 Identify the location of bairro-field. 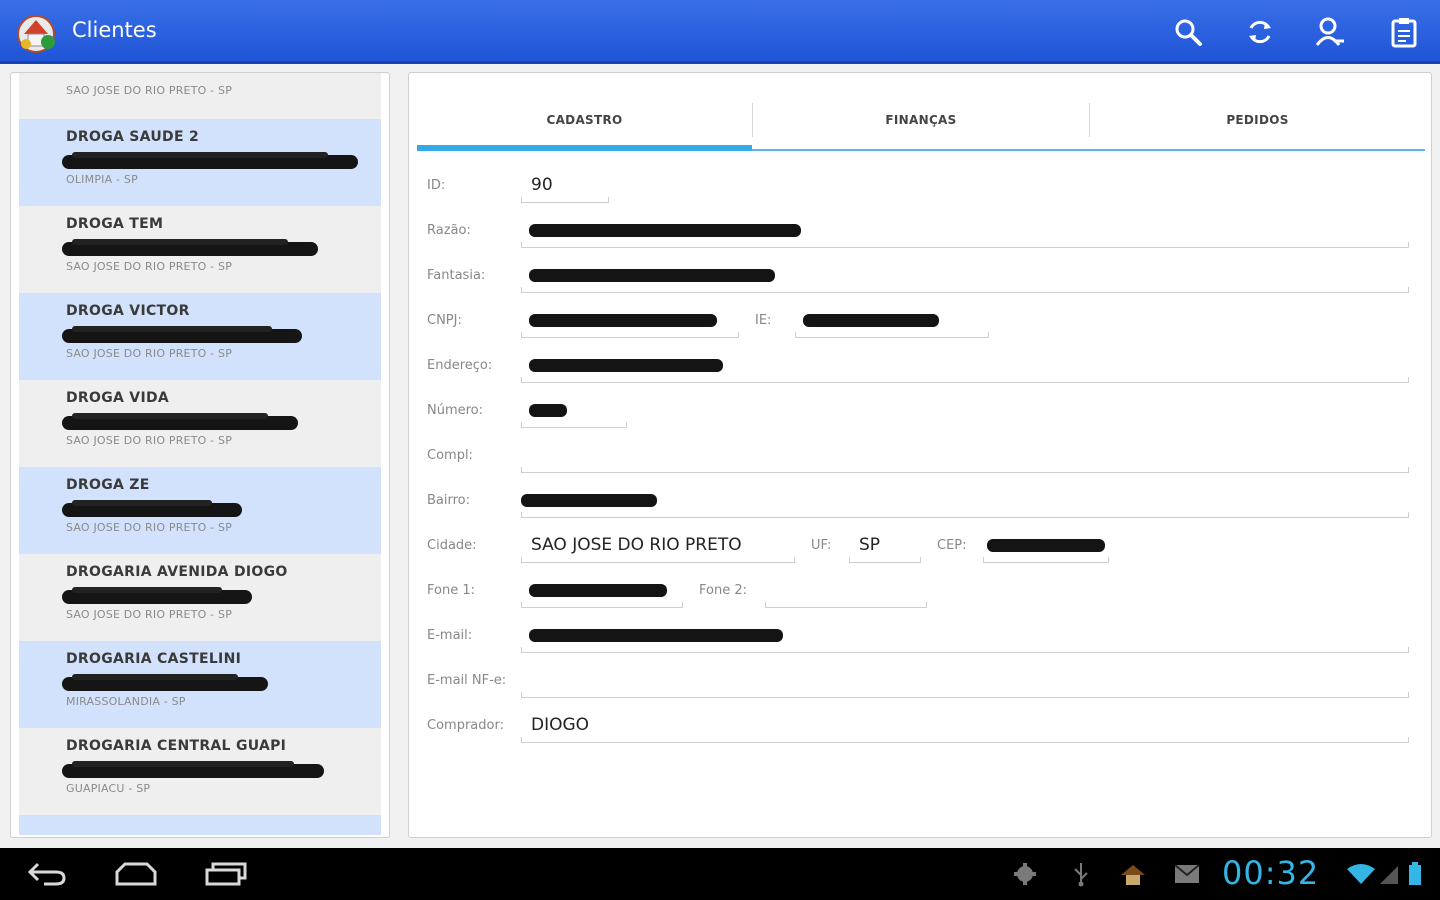
(965, 500).